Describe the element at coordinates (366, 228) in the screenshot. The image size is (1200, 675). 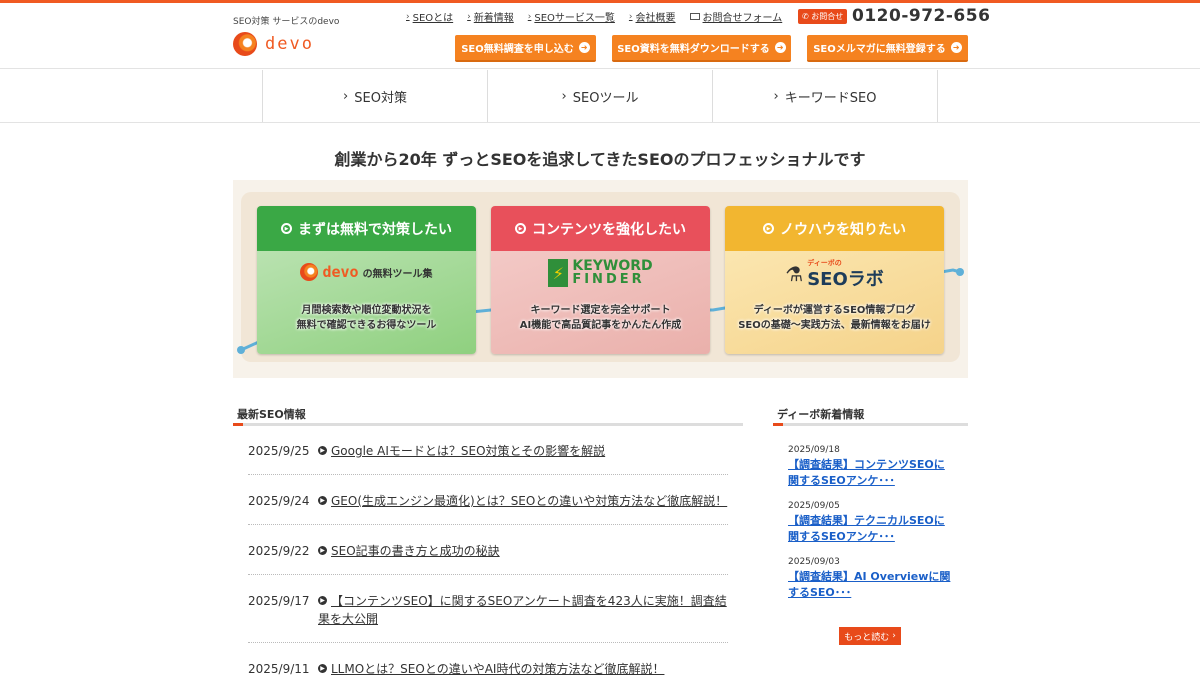
I see `card-free-tools-title: ▶ まずは無料で対策したい` at that location.